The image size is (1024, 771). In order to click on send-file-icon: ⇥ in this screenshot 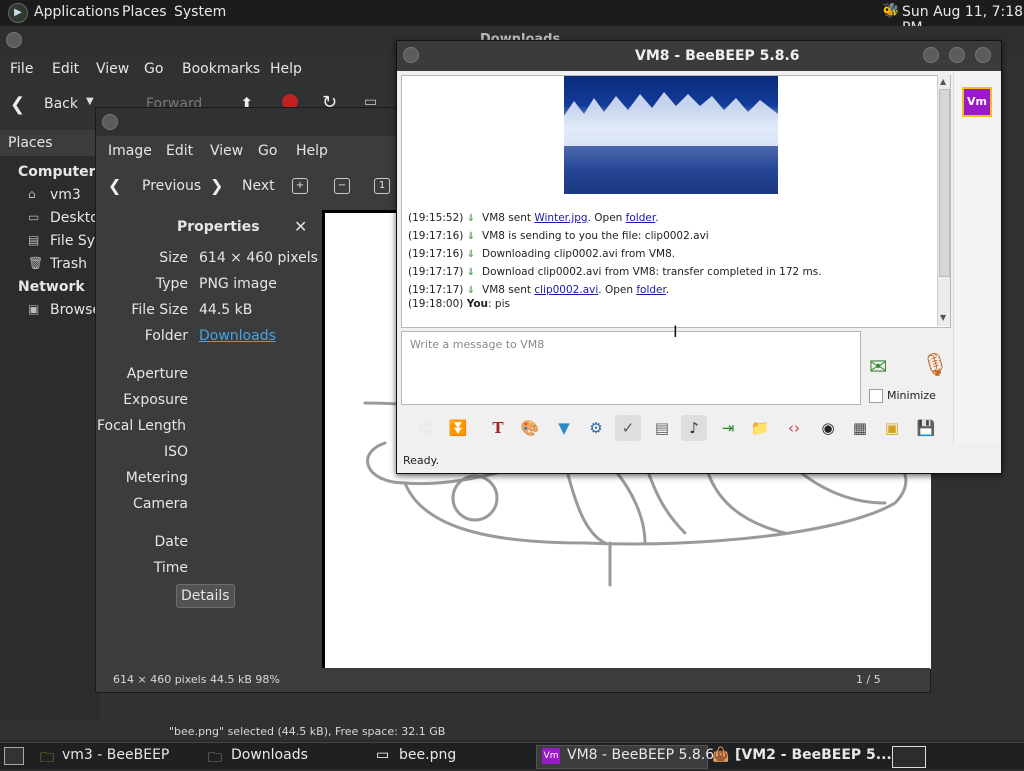, I will do `click(728, 428)`.